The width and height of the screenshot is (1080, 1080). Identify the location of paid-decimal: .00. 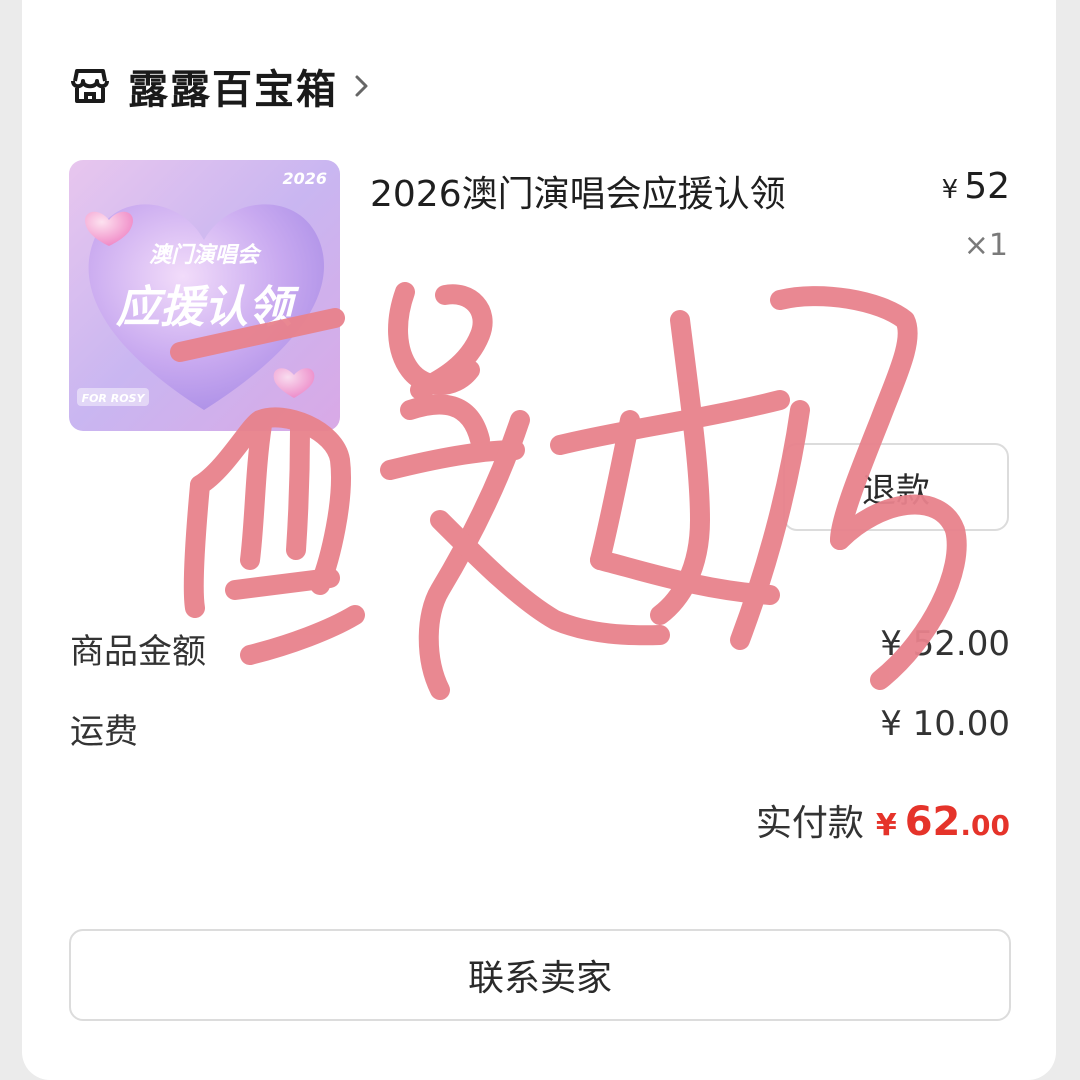
(985, 825).